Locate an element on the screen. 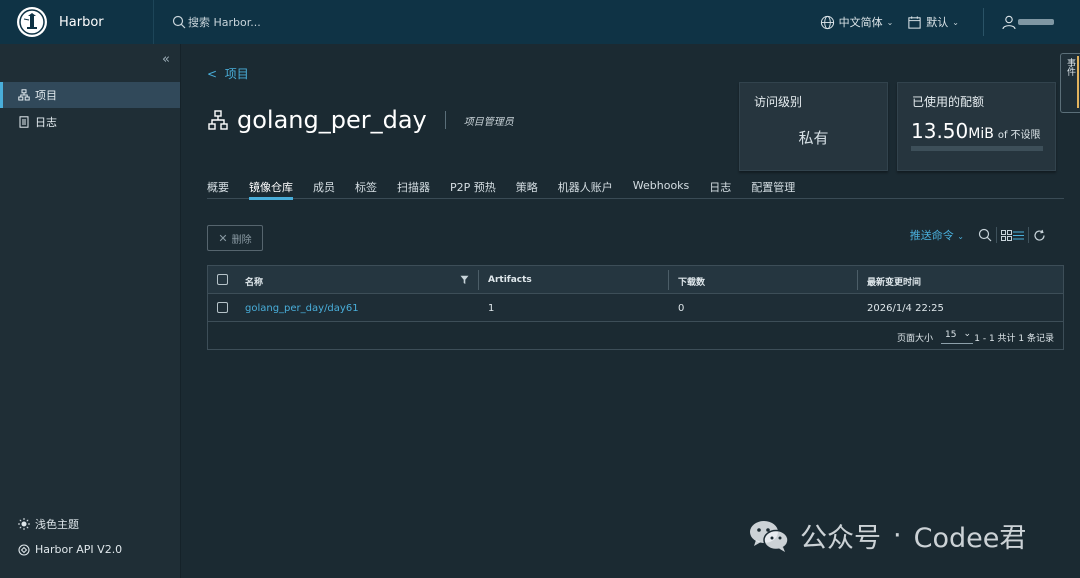  title-divider is located at coordinates (445, 120).